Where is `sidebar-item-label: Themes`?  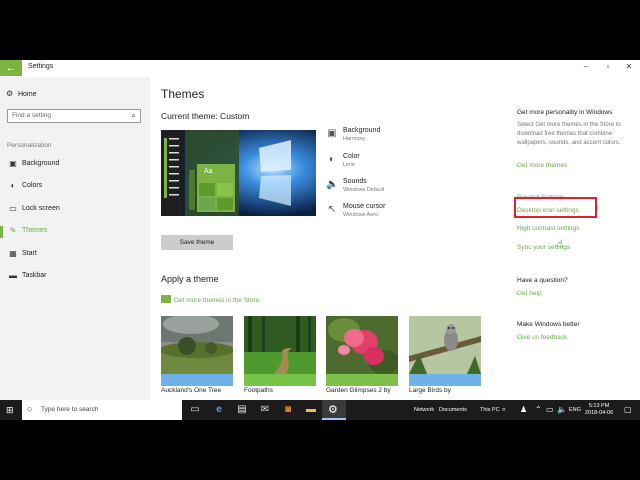 sidebar-item-label: Themes is located at coordinates (35, 230).